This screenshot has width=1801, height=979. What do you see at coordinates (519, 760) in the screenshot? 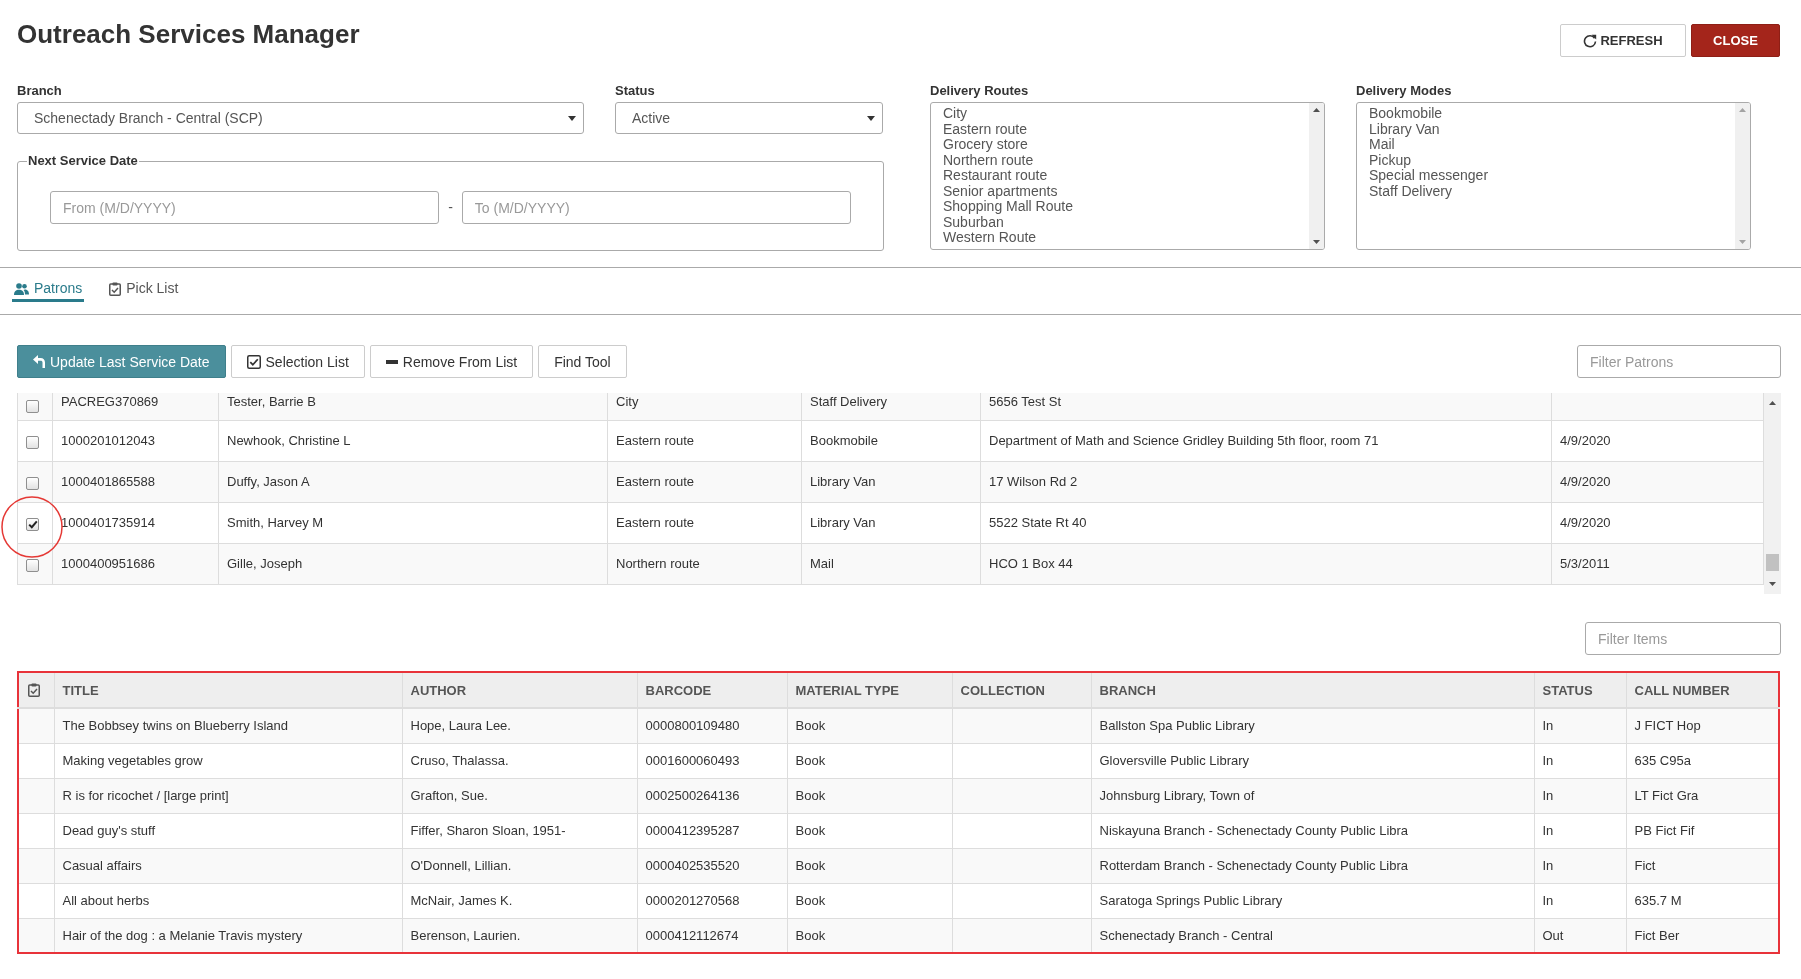
I see `table-cell: Cruso, Thalassa.` at bounding box center [519, 760].